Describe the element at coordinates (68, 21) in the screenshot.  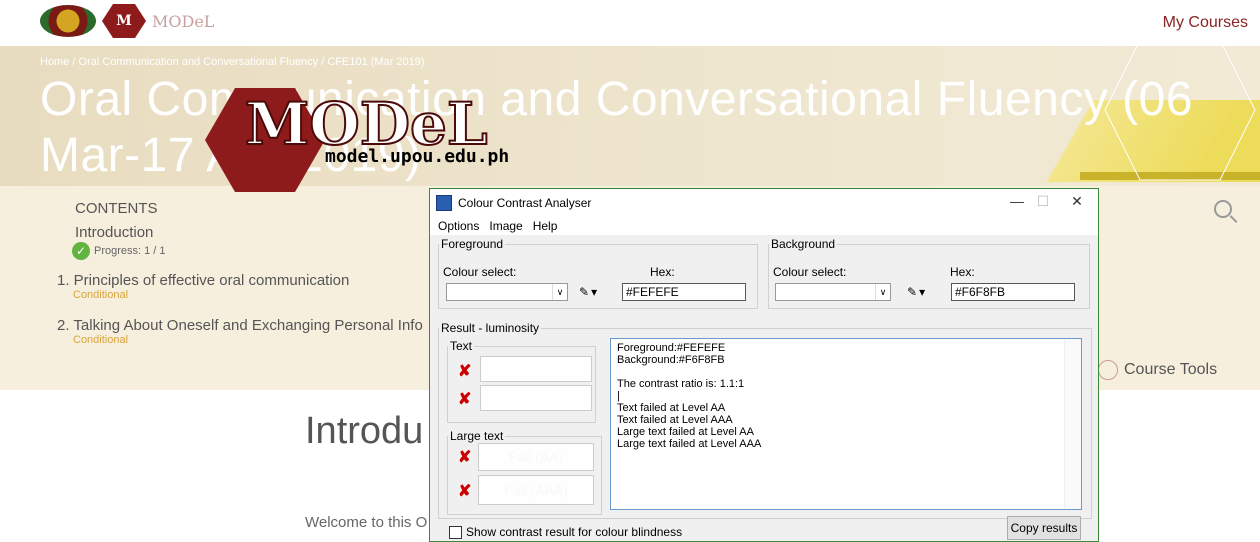
I see `university-seal-icon` at that location.